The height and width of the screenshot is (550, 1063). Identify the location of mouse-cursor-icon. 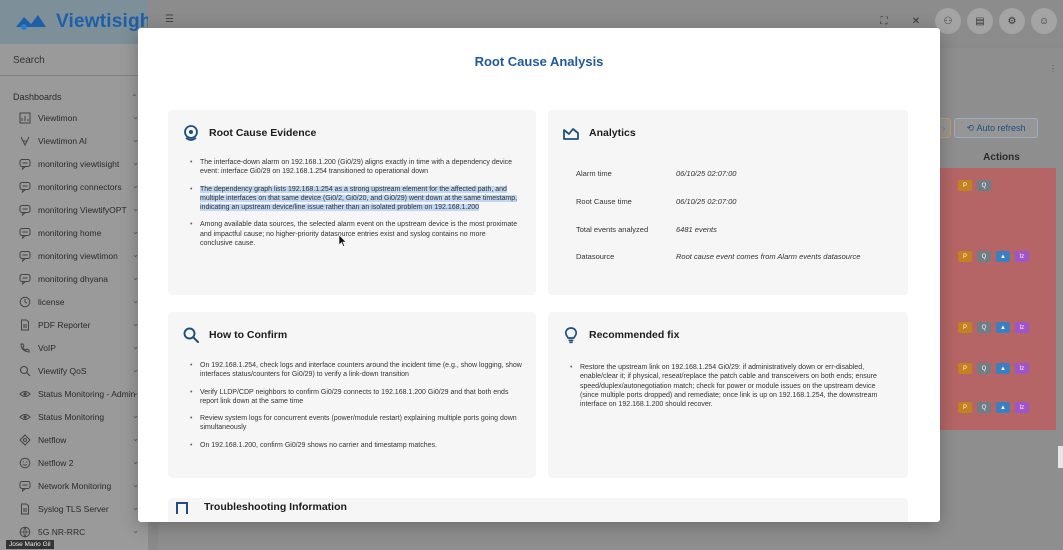
(343, 241).